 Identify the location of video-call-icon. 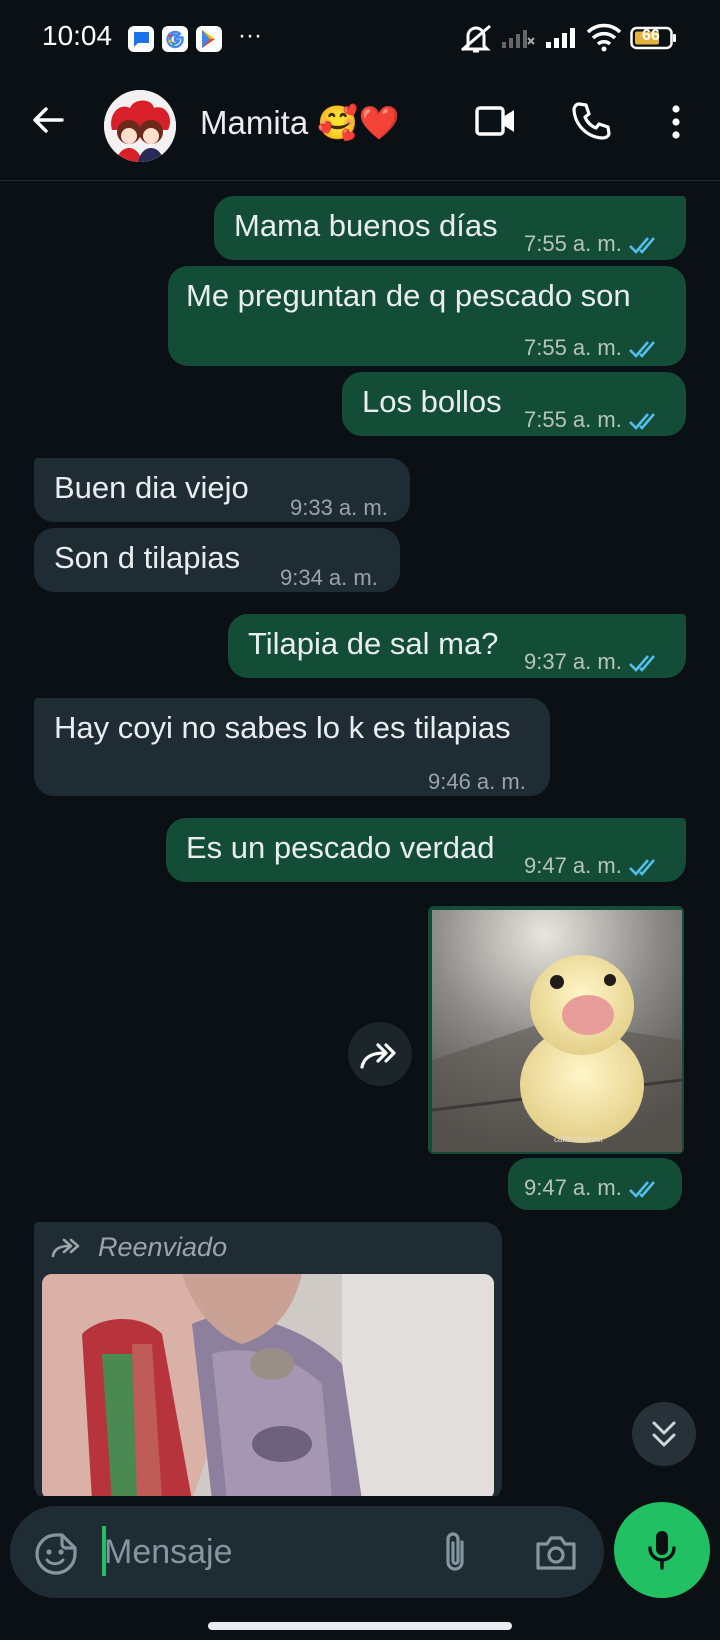
(496, 123).